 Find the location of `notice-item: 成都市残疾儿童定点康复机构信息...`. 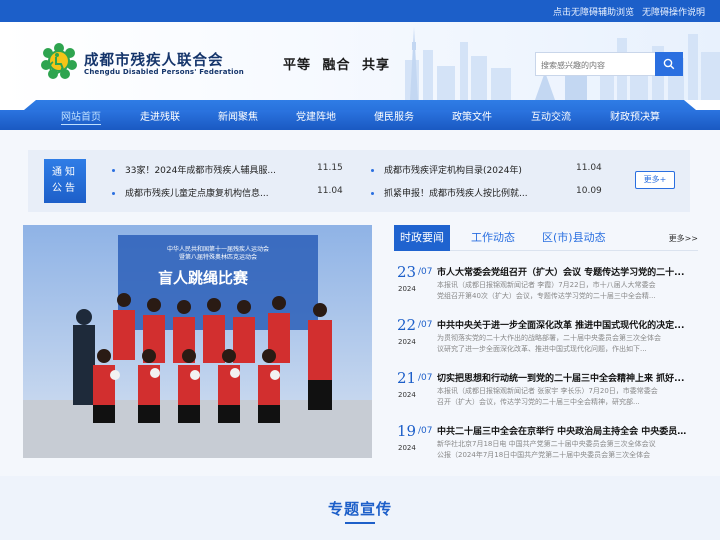

notice-item: 成都市残疾儿童定点康复机构信息... is located at coordinates (190, 192).